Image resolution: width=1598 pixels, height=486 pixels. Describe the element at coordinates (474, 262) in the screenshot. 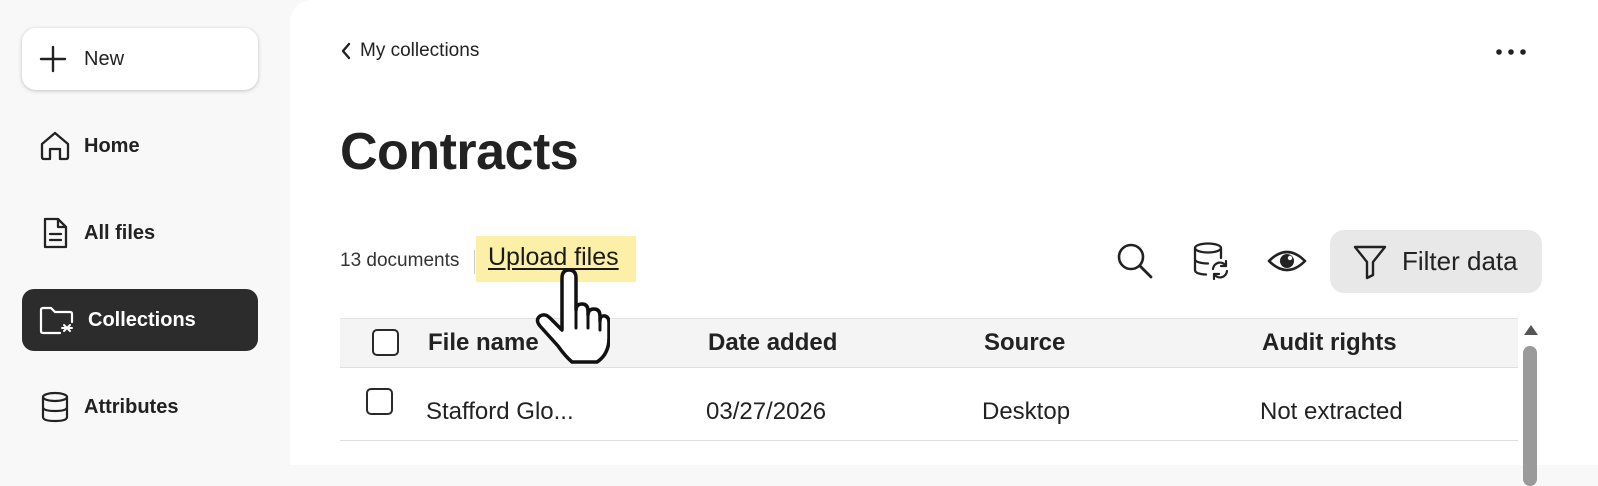

I see `toolbar-divider` at that location.